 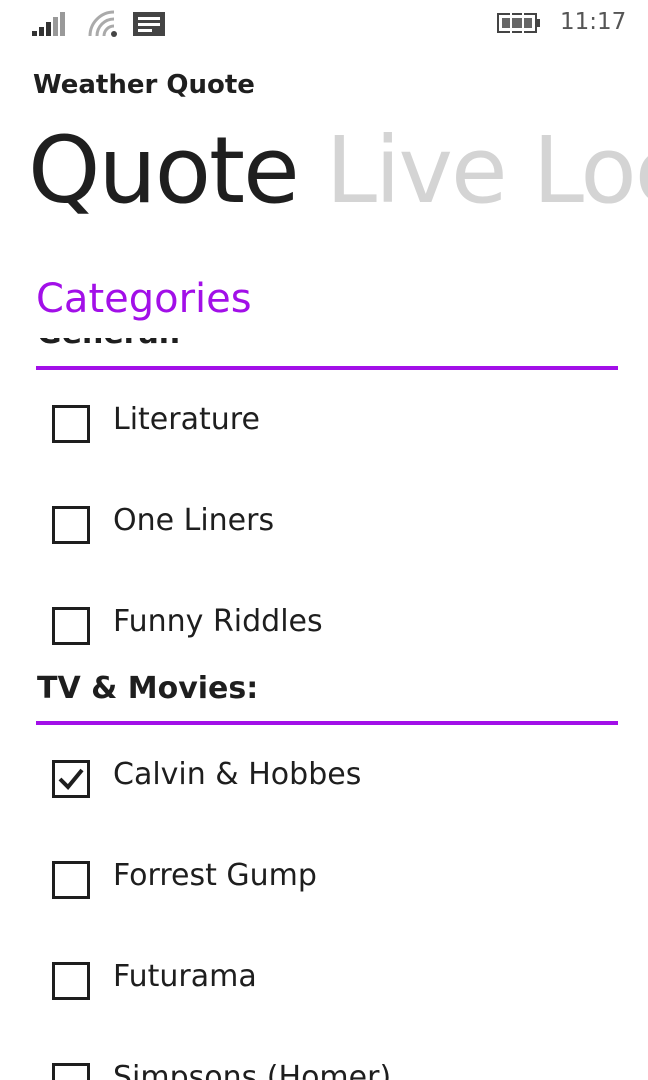 What do you see at coordinates (194, 520) in the screenshot?
I see `item-label: One Liners` at bounding box center [194, 520].